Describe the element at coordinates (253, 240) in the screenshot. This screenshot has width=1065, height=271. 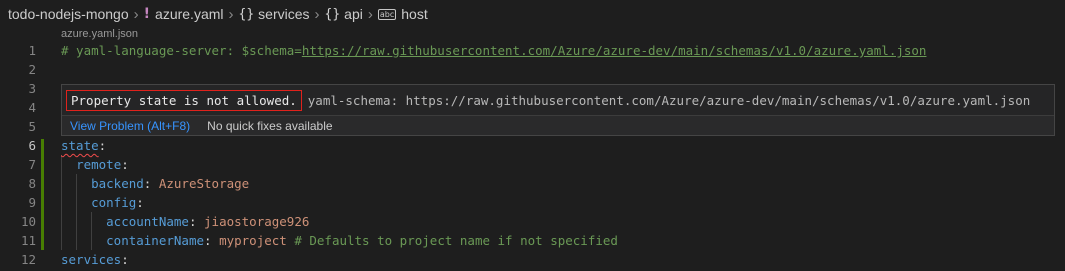
I see `containerName-value: myproject` at that location.